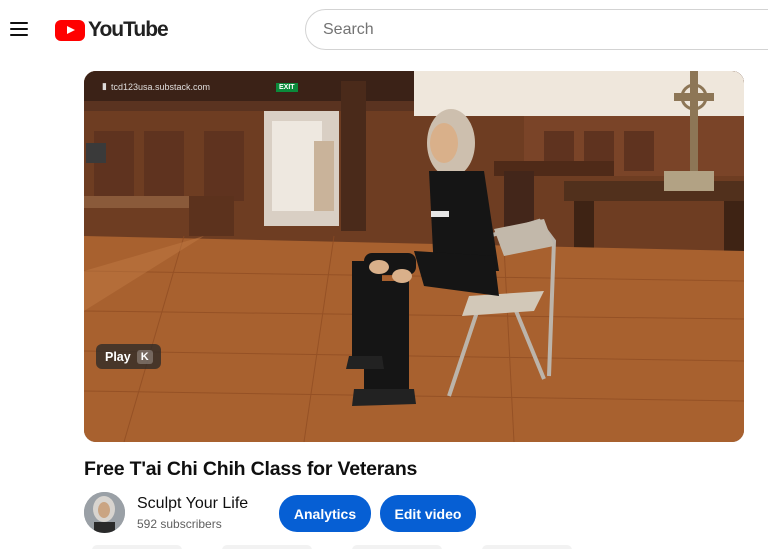 This screenshot has width=768, height=549. Describe the element at coordinates (20, 29) in the screenshot. I see `menu-icon` at that location.